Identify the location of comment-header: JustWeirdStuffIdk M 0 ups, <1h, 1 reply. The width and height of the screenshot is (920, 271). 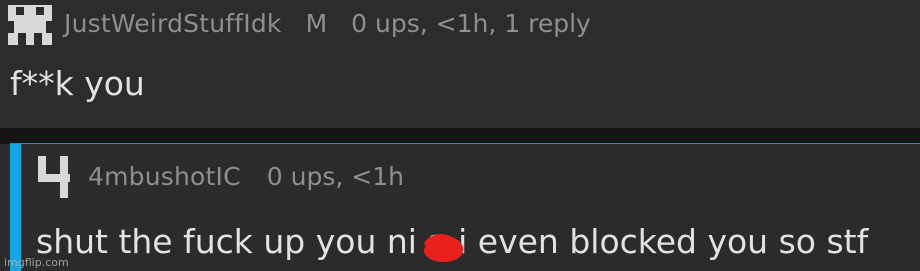
(295, 23).